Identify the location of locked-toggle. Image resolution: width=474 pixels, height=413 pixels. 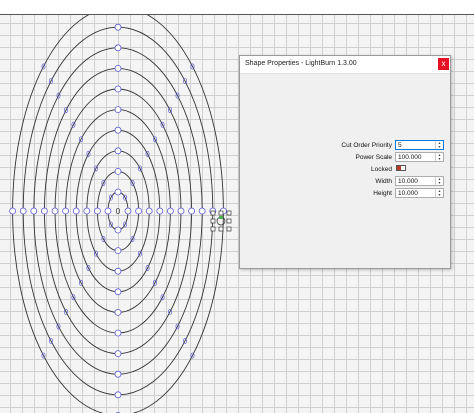
(401, 168).